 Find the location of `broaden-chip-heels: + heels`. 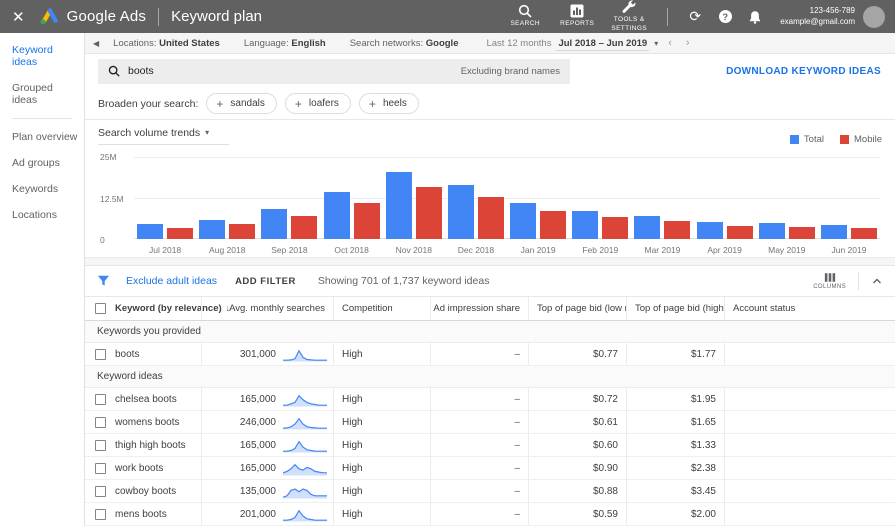

broaden-chip-heels: + heels is located at coordinates (388, 104).